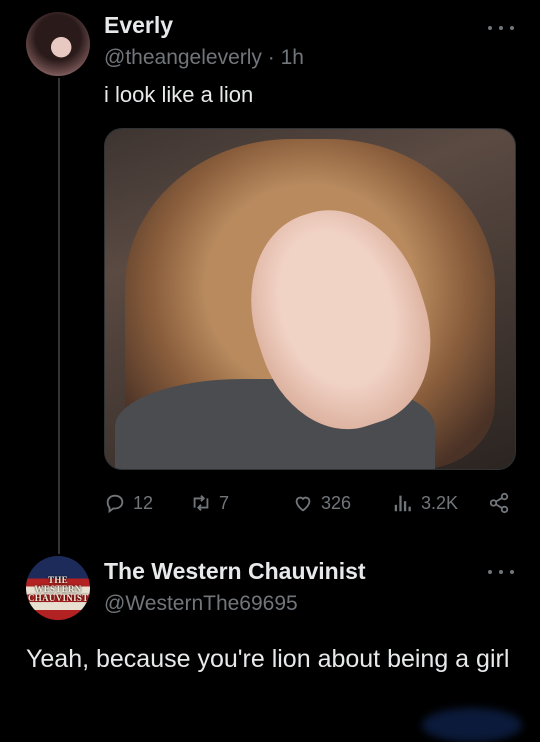  Describe the element at coordinates (440, 502) in the screenshot. I see `views-count: 3.2K` at that location.